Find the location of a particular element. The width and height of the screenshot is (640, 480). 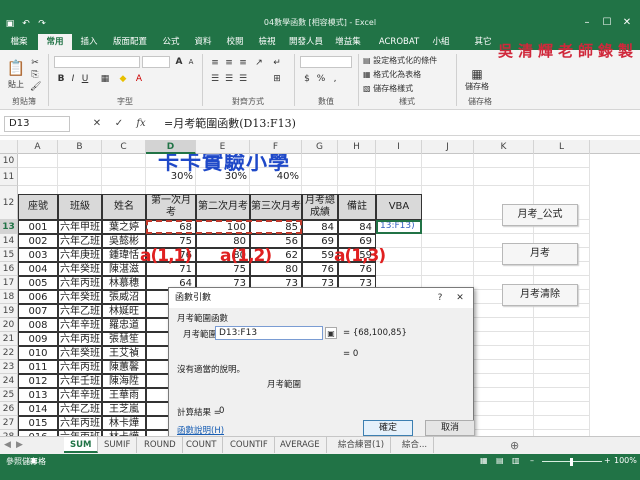

data-cell: 005 is located at coordinates (38, 283).